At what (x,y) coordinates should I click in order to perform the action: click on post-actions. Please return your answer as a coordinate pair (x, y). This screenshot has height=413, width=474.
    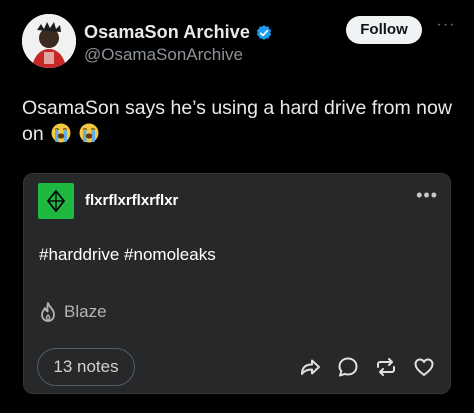
    Looking at the image, I should click on (367, 367).